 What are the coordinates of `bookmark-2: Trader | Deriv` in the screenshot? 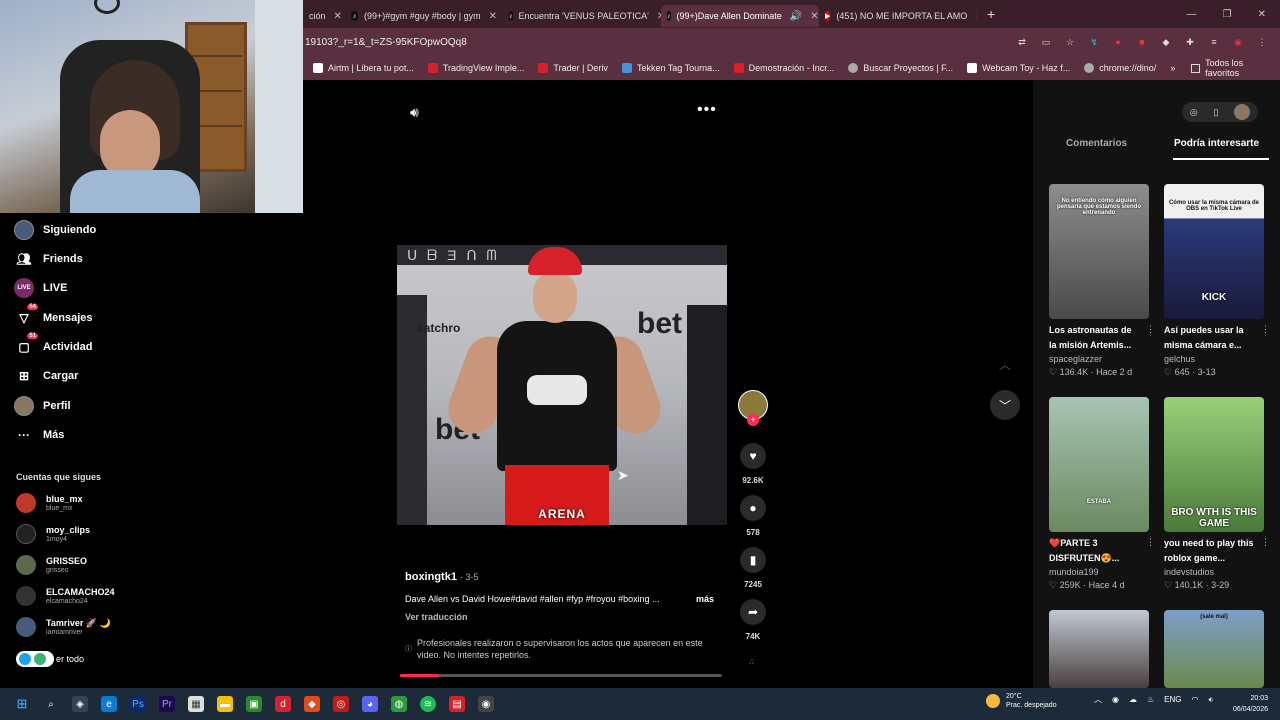 It's located at (573, 68).